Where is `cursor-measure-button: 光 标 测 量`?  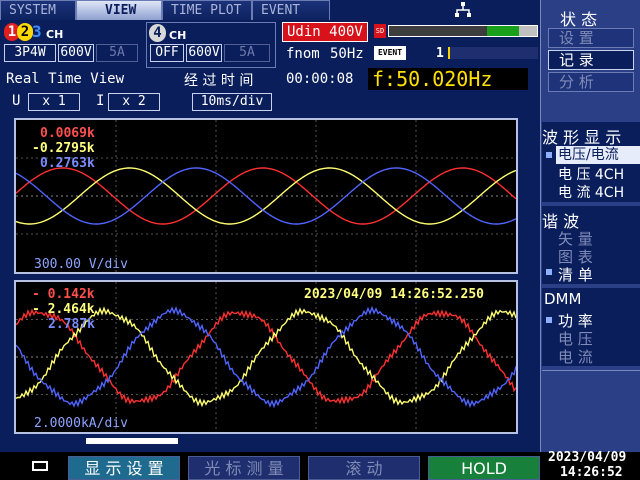 cursor-measure-button: 光 标 测 量 is located at coordinates (244, 468).